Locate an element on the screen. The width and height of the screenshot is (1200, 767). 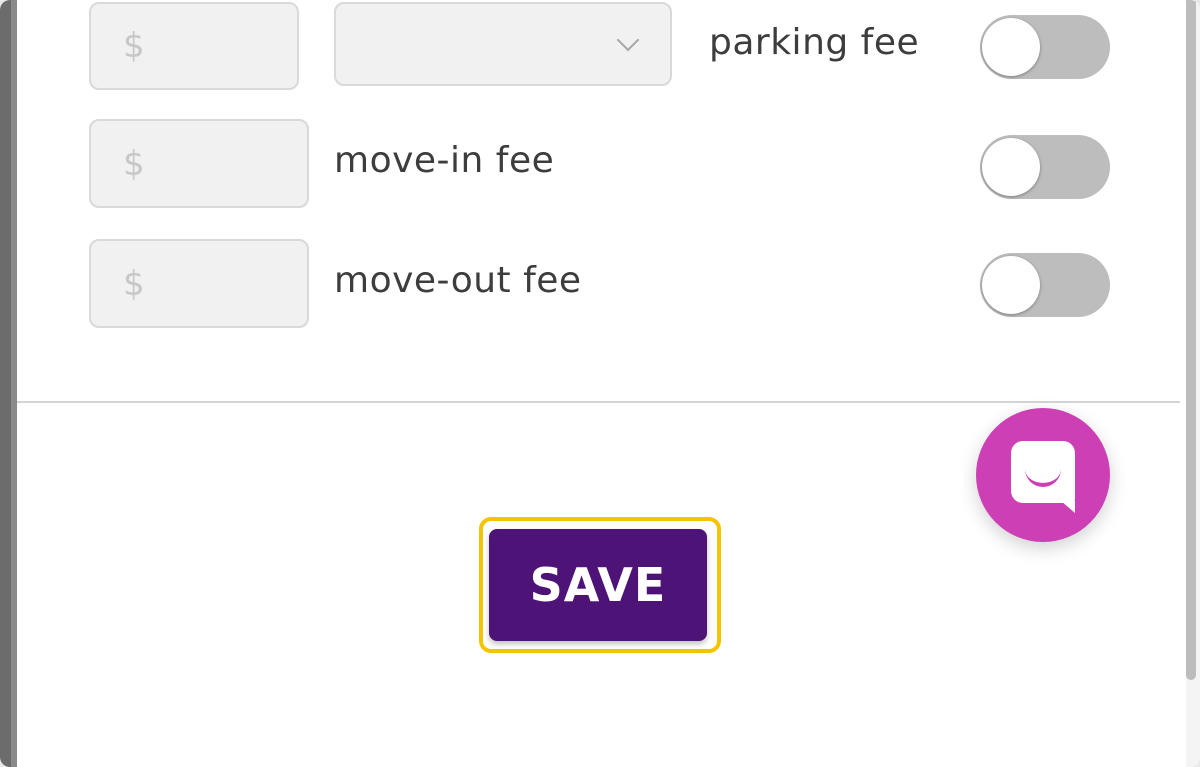
parking-fee-type-select is located at coordinates (503, 44).